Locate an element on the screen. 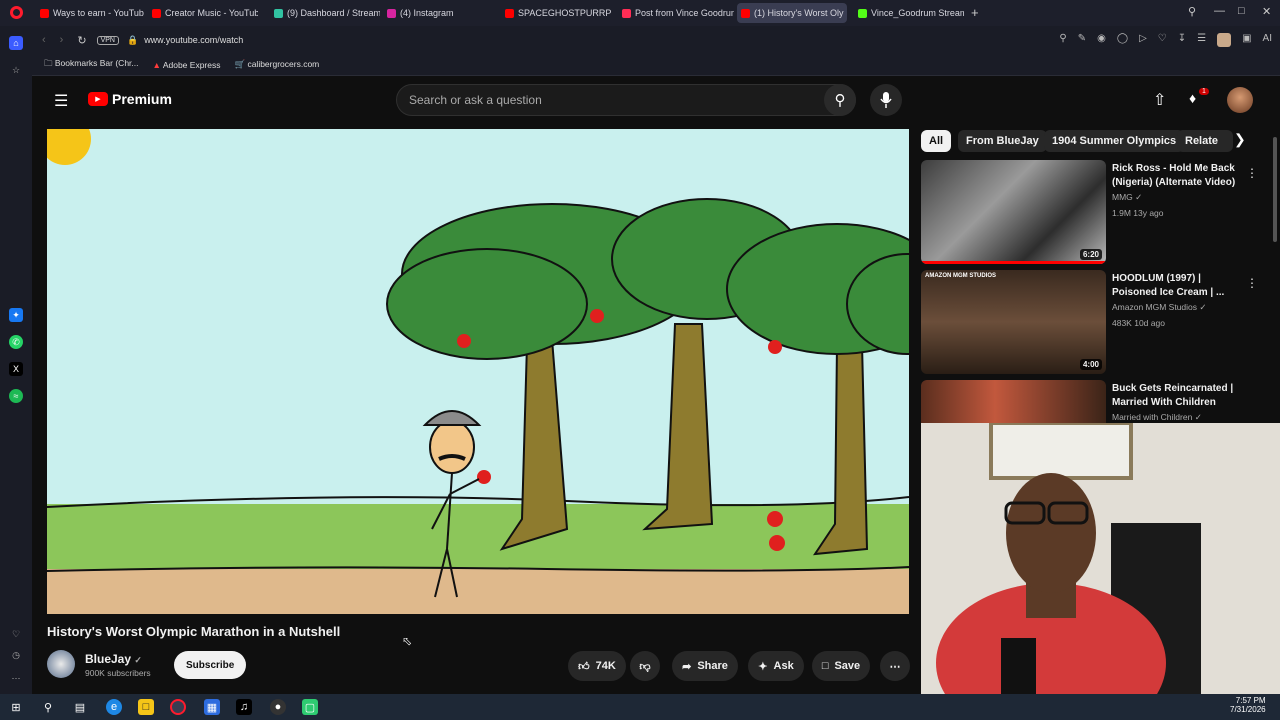 The width and height of the screenshot is (1280, 720). tab-creator-music: Creator Music - YouTube S is located at coordinates (203, 13).